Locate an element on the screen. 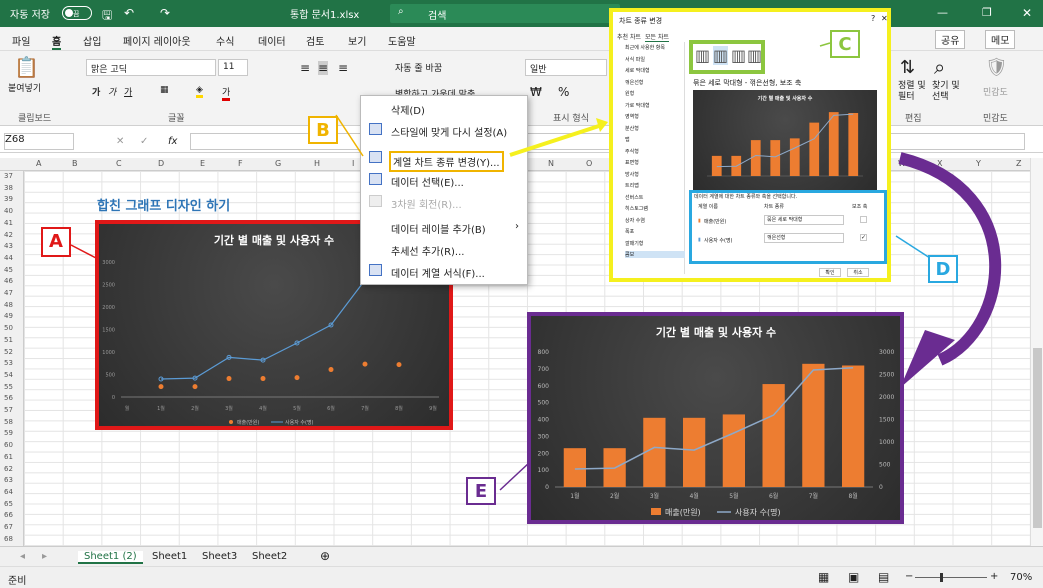 Image resolution: width=1043 pixels, height=588 pixels. label-a: A is located at coordinates (56, 242).